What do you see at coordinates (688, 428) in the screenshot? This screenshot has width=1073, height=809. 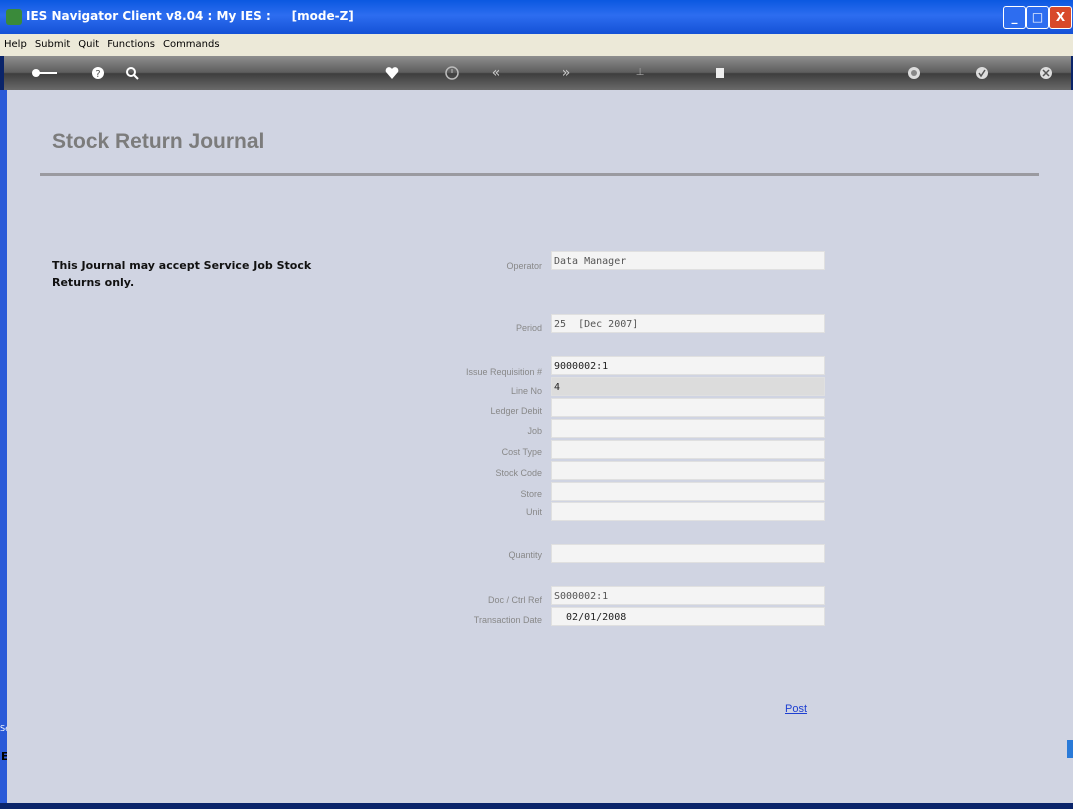 I see `job-field` at bounding box center [688, 428].